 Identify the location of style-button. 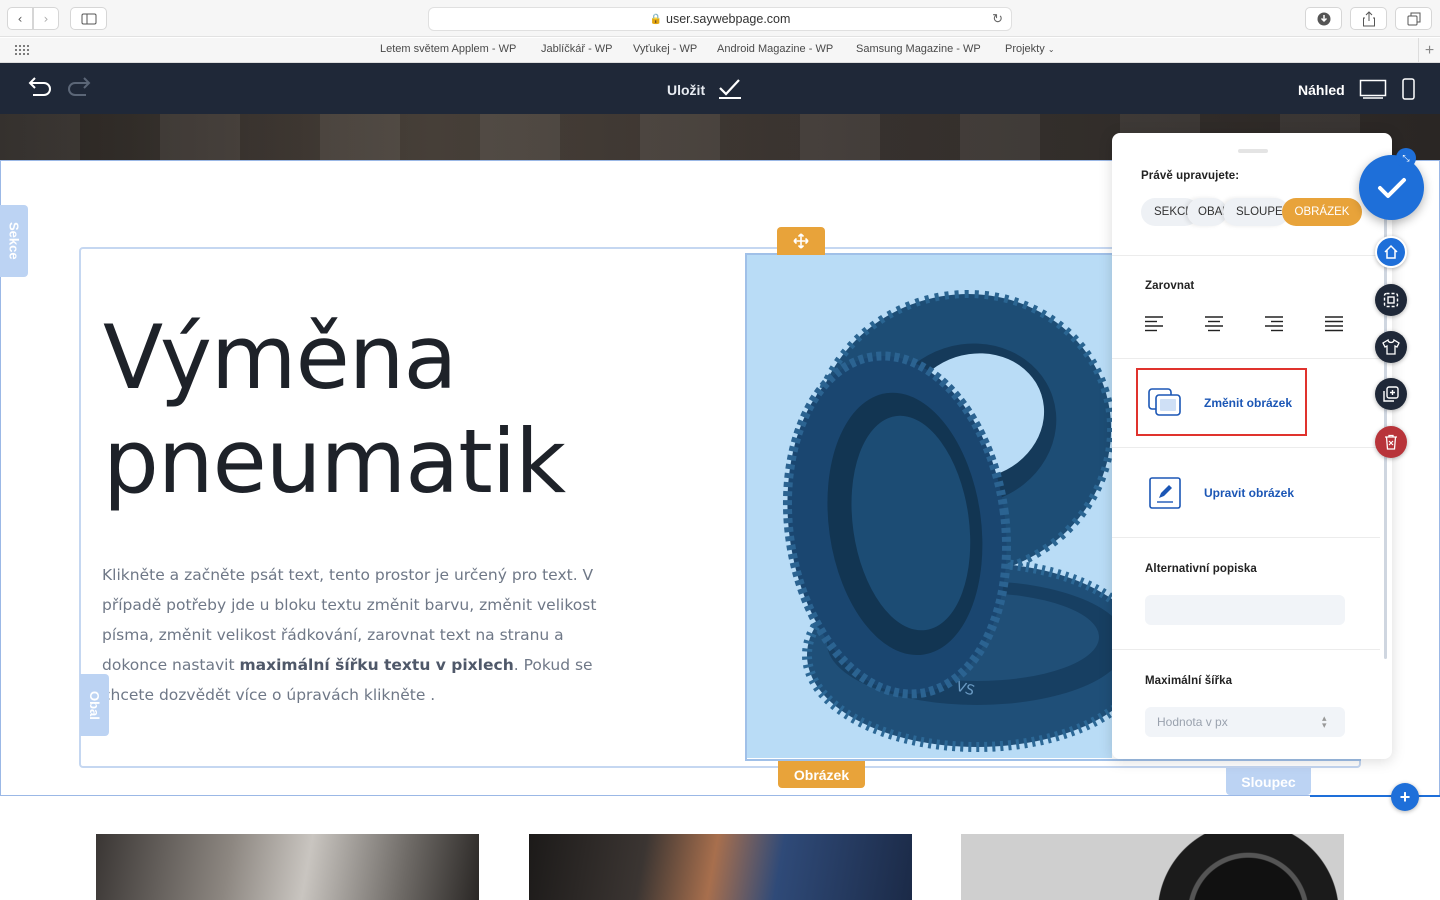
(1391, 347).